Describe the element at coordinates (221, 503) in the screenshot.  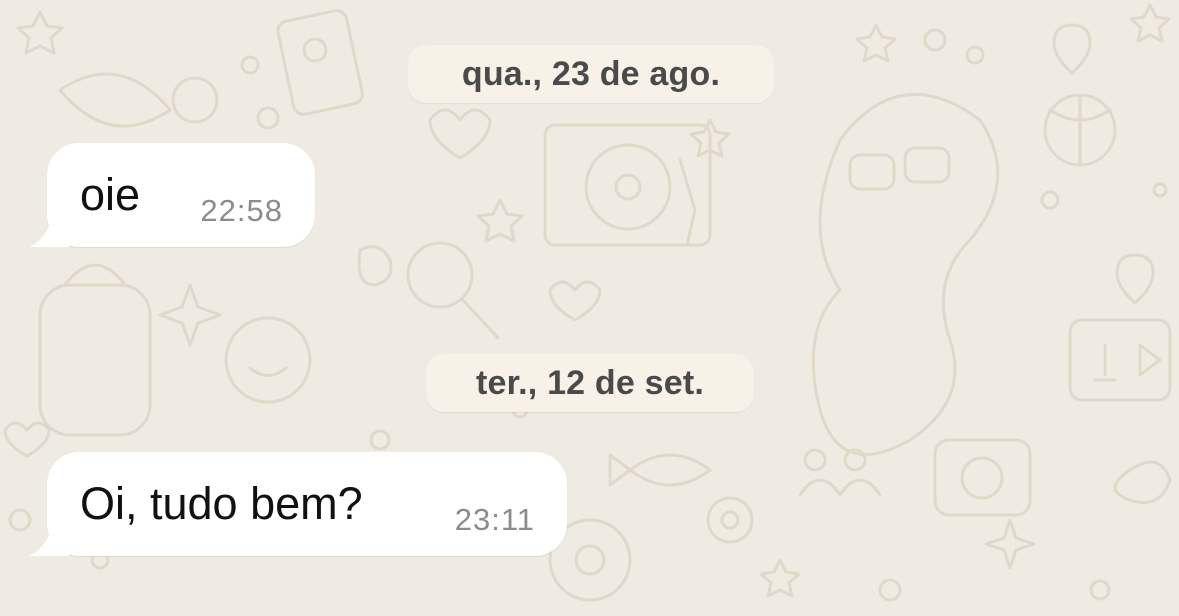
I see `message-text: Oi, tudo bem?` at that location.